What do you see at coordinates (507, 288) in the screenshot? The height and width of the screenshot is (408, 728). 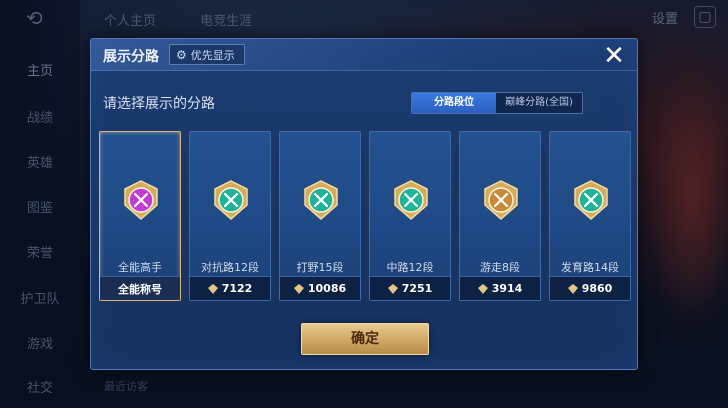 I see `route-score-value: 3914` at bounding box center [507, 288].